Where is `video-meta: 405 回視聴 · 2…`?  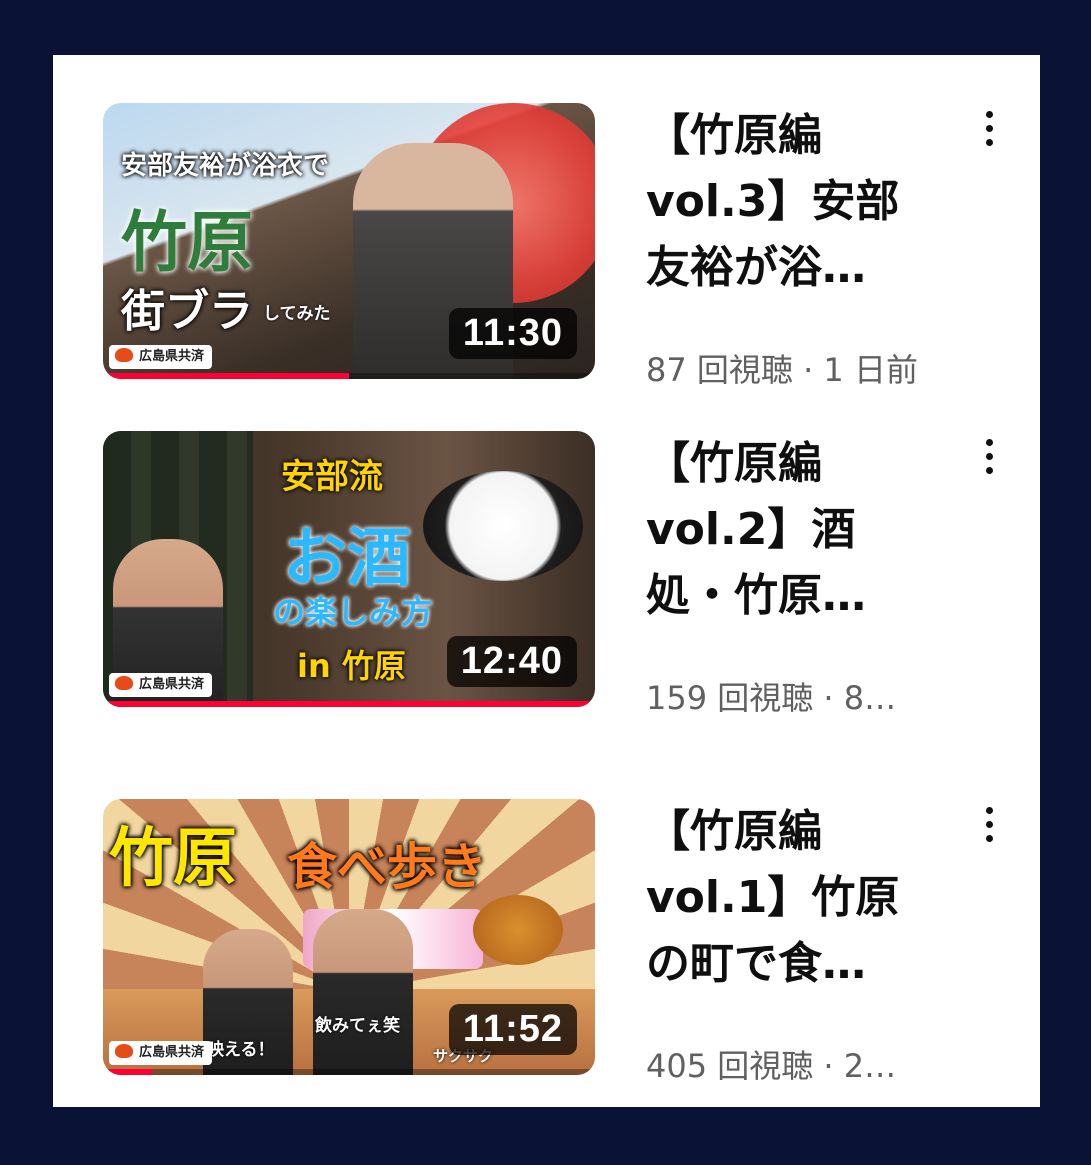
video-meta: 405 回視聴 · 2… is located at coordinates (771, 1066).